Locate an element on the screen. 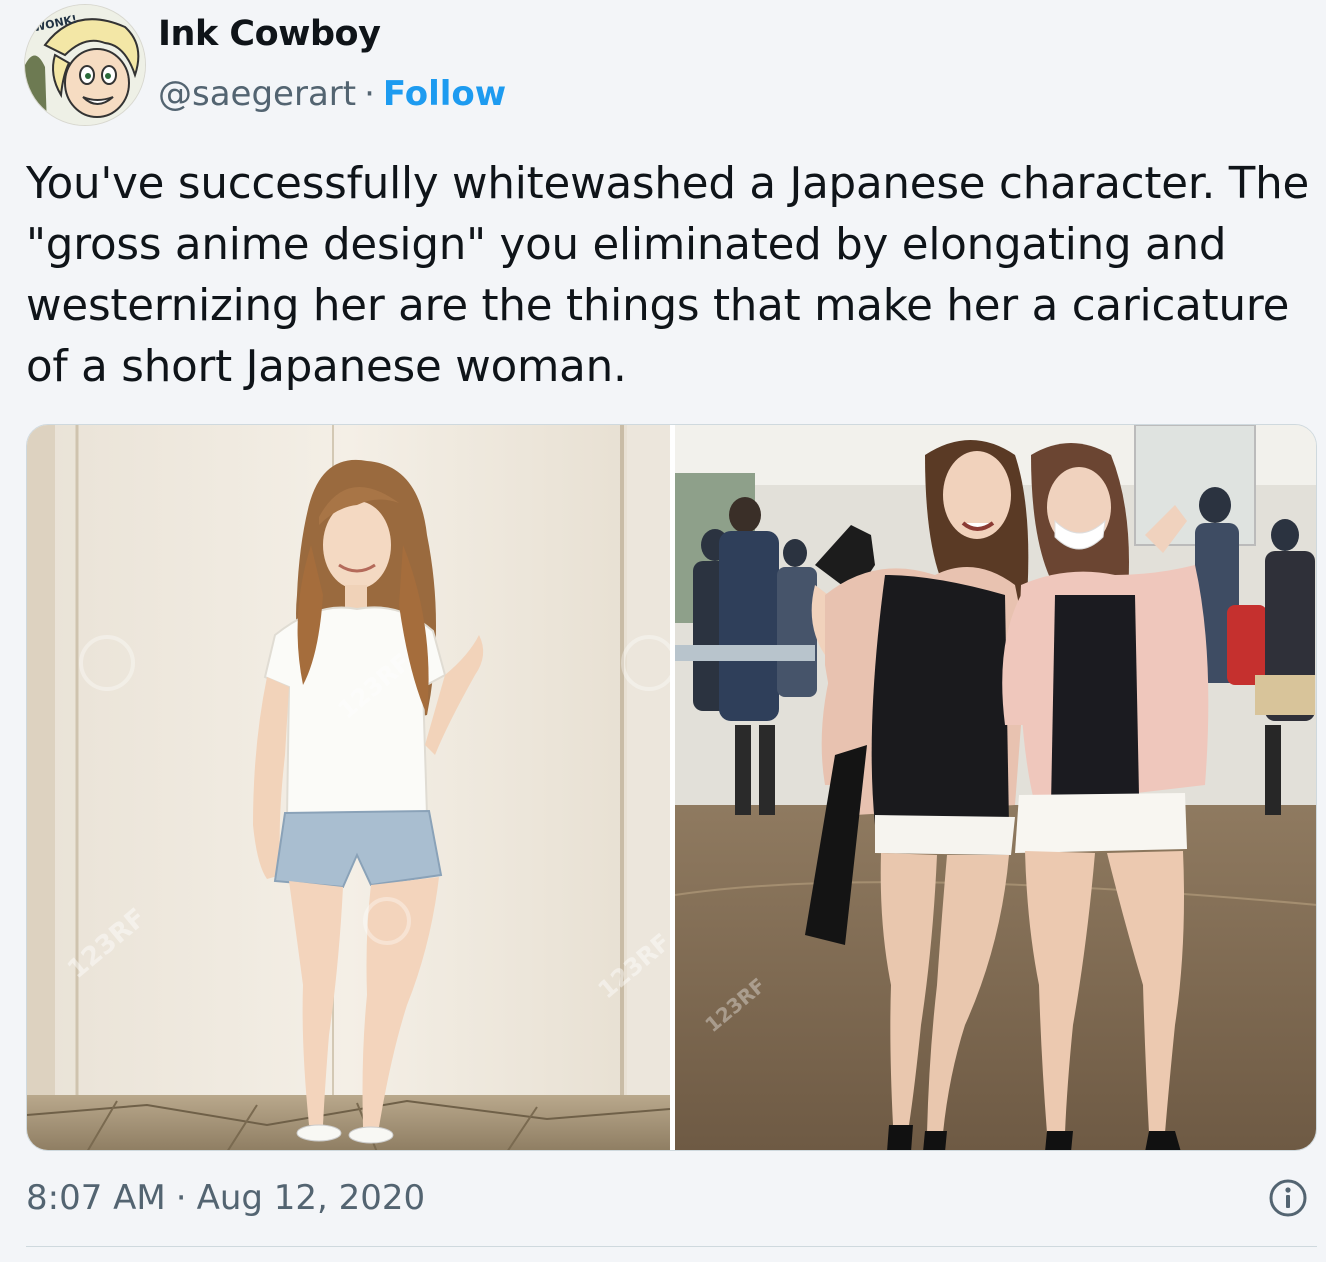 This screenshot has width=1326, height=1262. cartoon-cowboy-avatar-icon: WONK! is located at coordinates (85, 65).